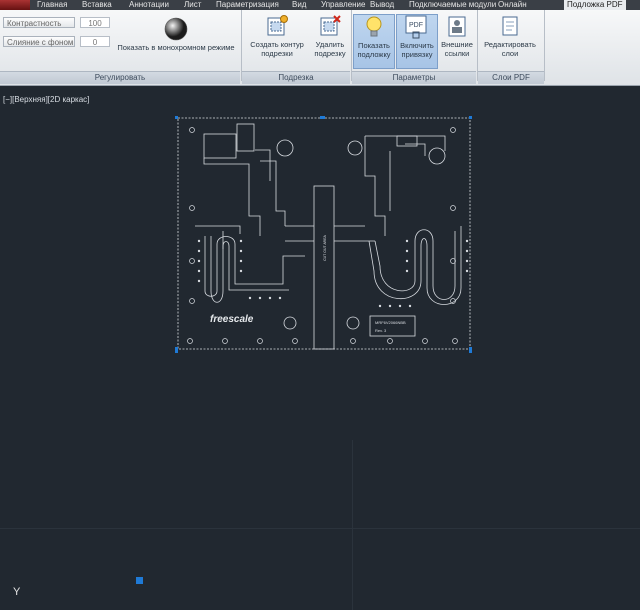 This screenshot has width=640, height=610. Describe the element at coordinates (39, 41) in the screenshot. I see `fade-slider: Слияние с фоном` at that location.